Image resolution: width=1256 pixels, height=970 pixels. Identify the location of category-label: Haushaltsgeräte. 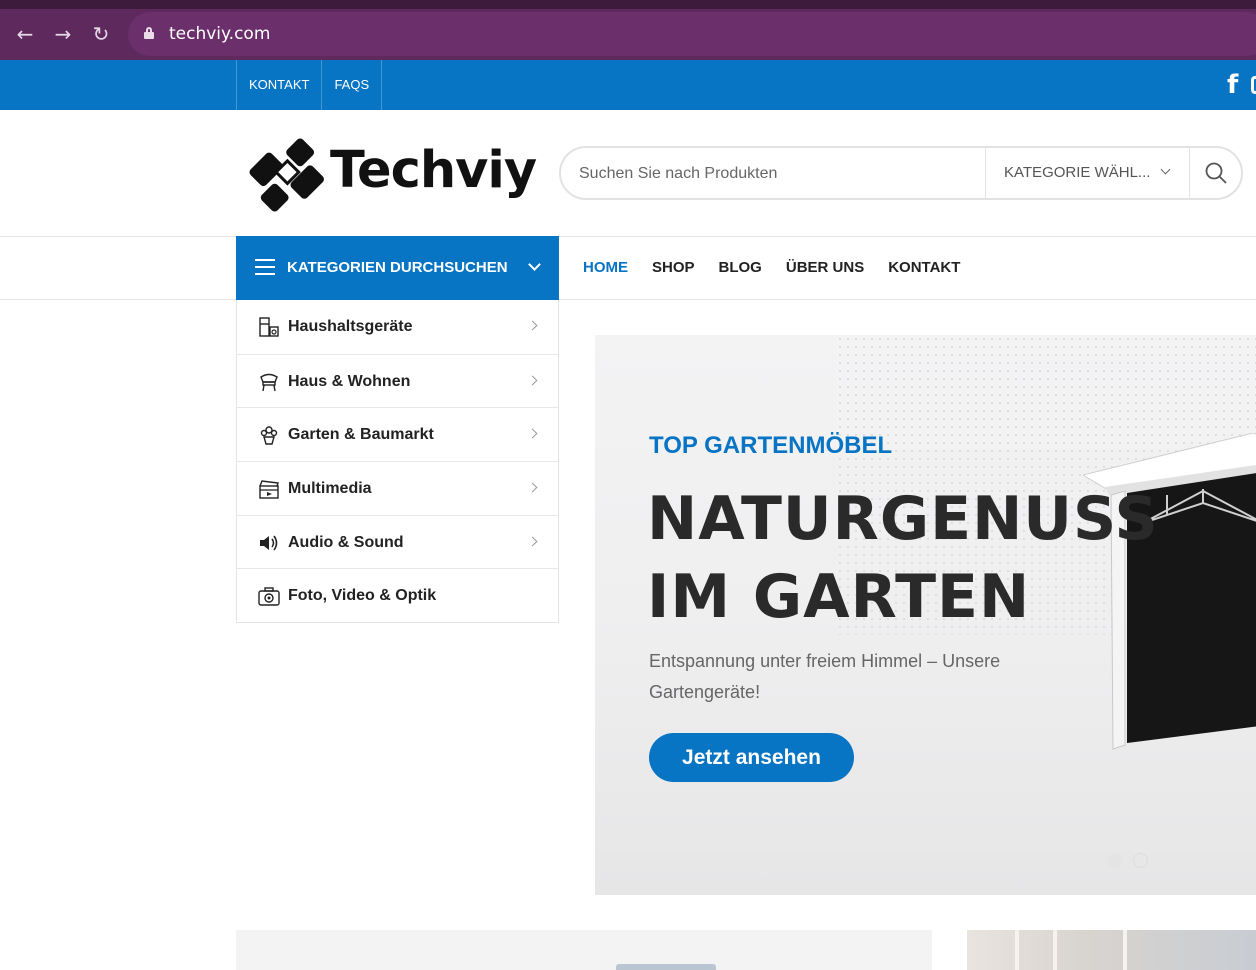
(350, 326).